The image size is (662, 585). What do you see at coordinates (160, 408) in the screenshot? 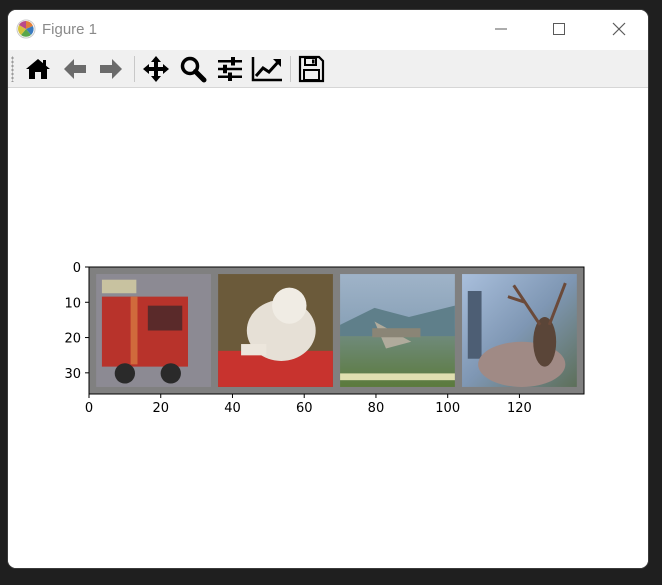
I see `x-tick-label: 20` at bounding box center [160, 408].